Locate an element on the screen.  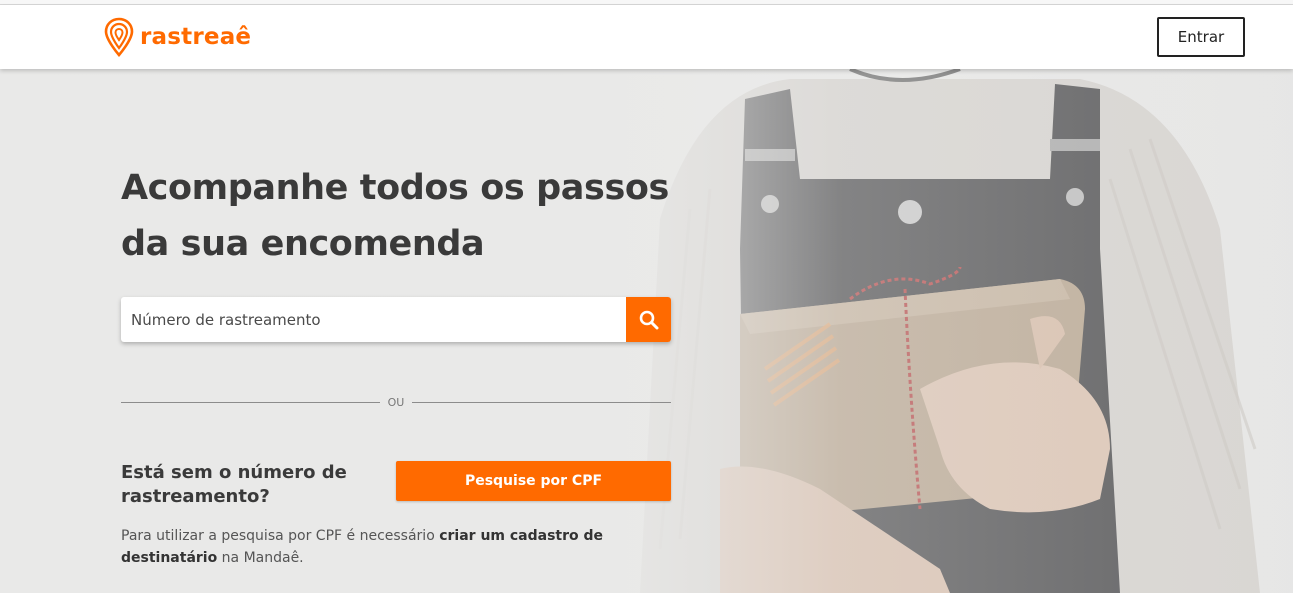
or-divider: OU is located at coordinates (396, 402).